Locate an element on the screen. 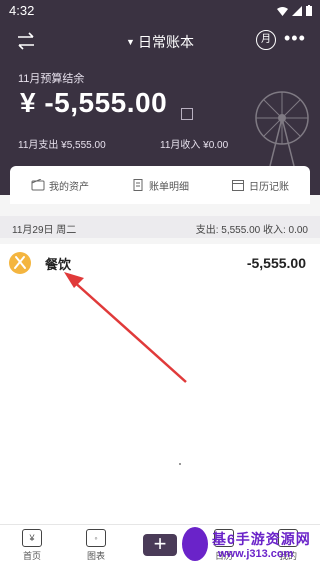 The height and width of the screenshot is (568, 320). watermark-title: 基6手游资源网 is located at coordinates (261, 539).